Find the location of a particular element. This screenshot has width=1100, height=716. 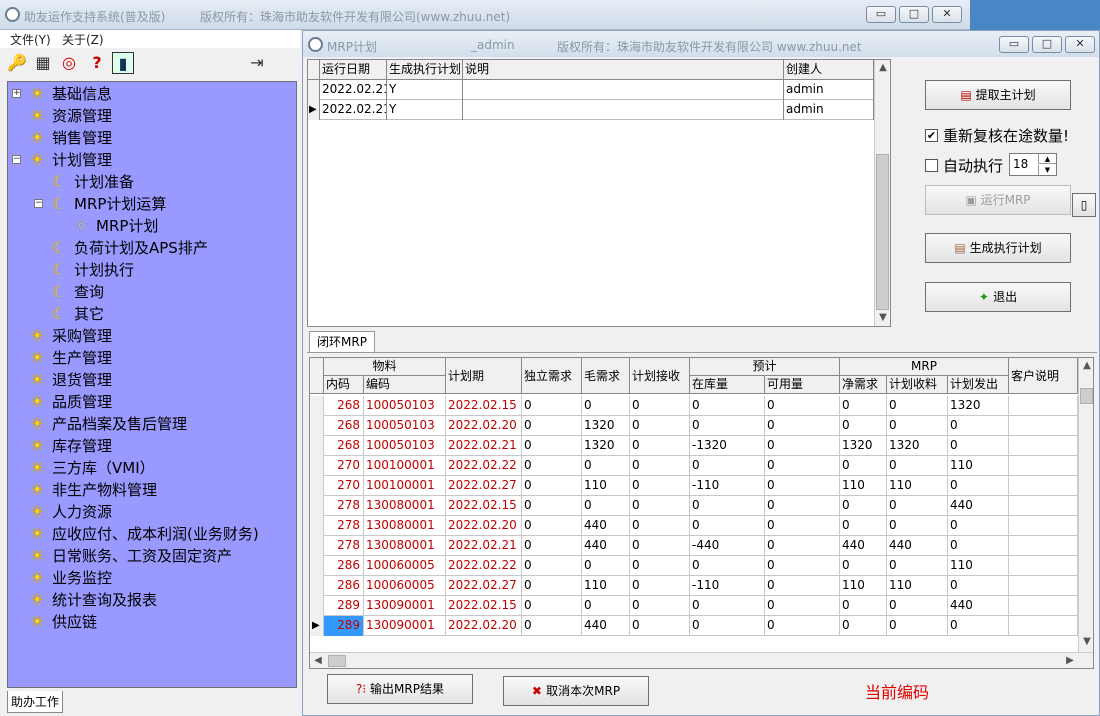

table-row: ▶ 289 130090001 2022.02.20 0 440 0 0 0 0 0 0 is located at coordinates (694, 626).